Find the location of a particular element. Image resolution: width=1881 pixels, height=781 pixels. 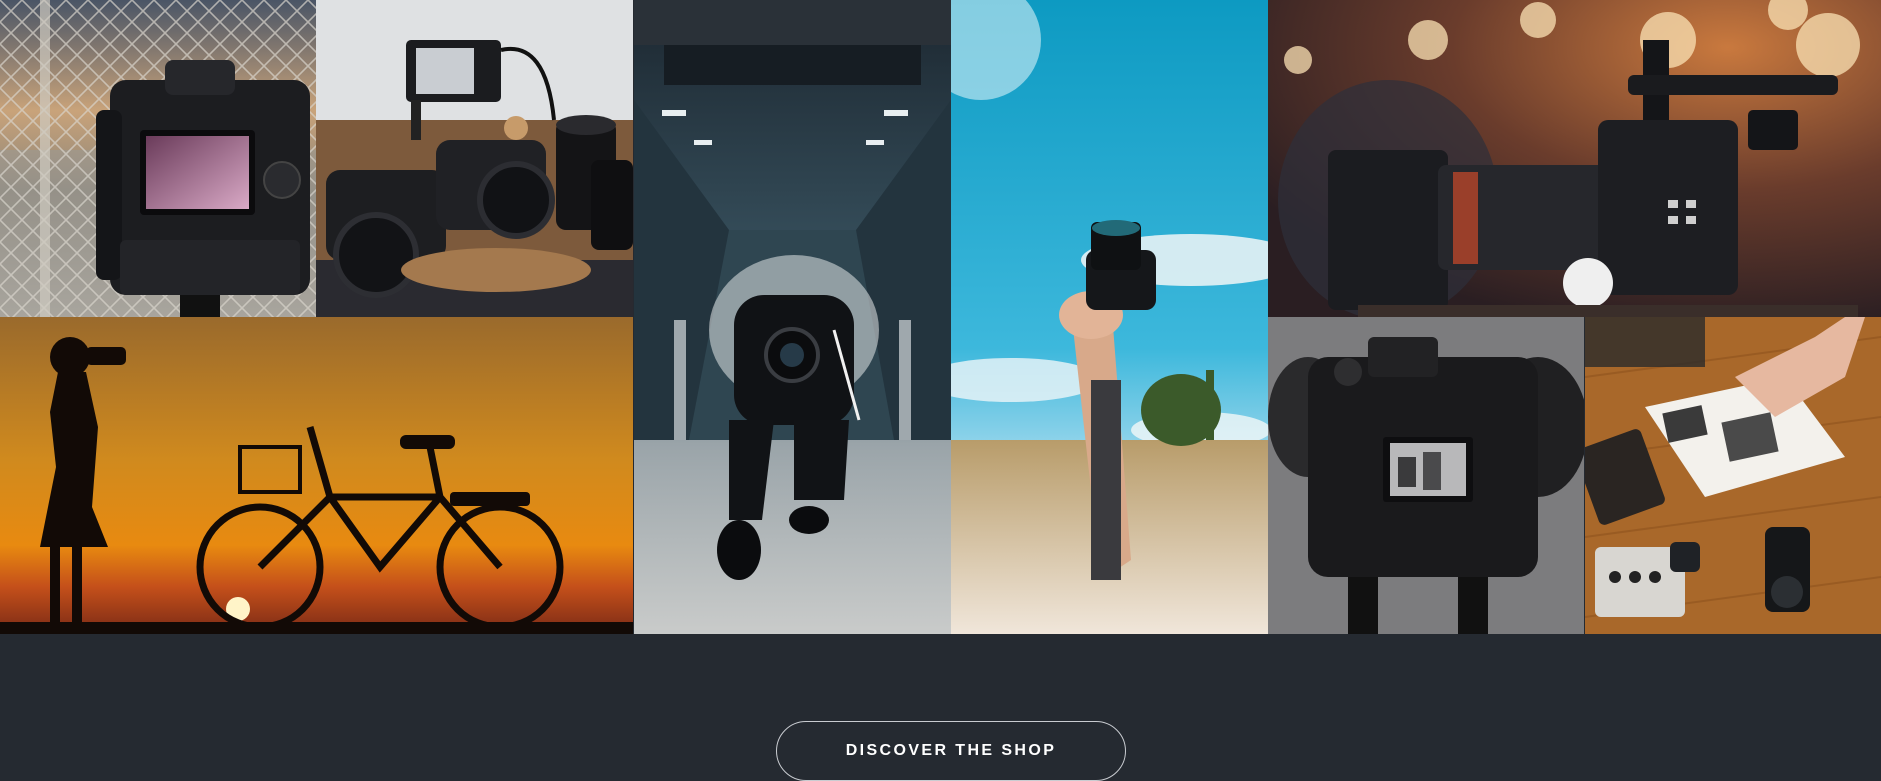

camera-back-screen-image is located at coordinates (1426, 475).